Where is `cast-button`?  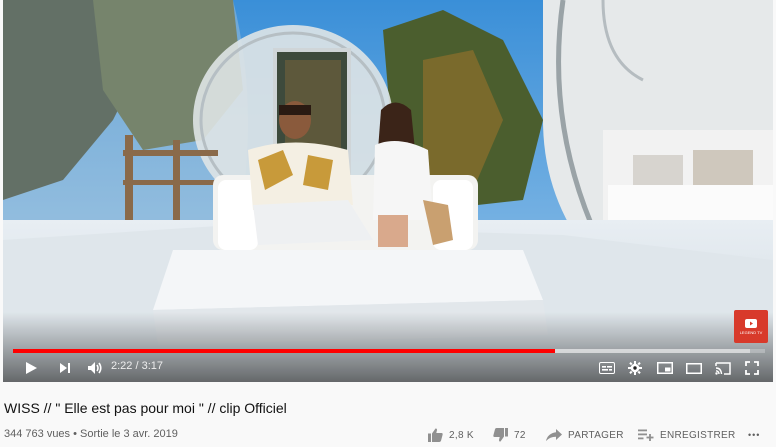
cast-button is located at coordinates (723, 368).